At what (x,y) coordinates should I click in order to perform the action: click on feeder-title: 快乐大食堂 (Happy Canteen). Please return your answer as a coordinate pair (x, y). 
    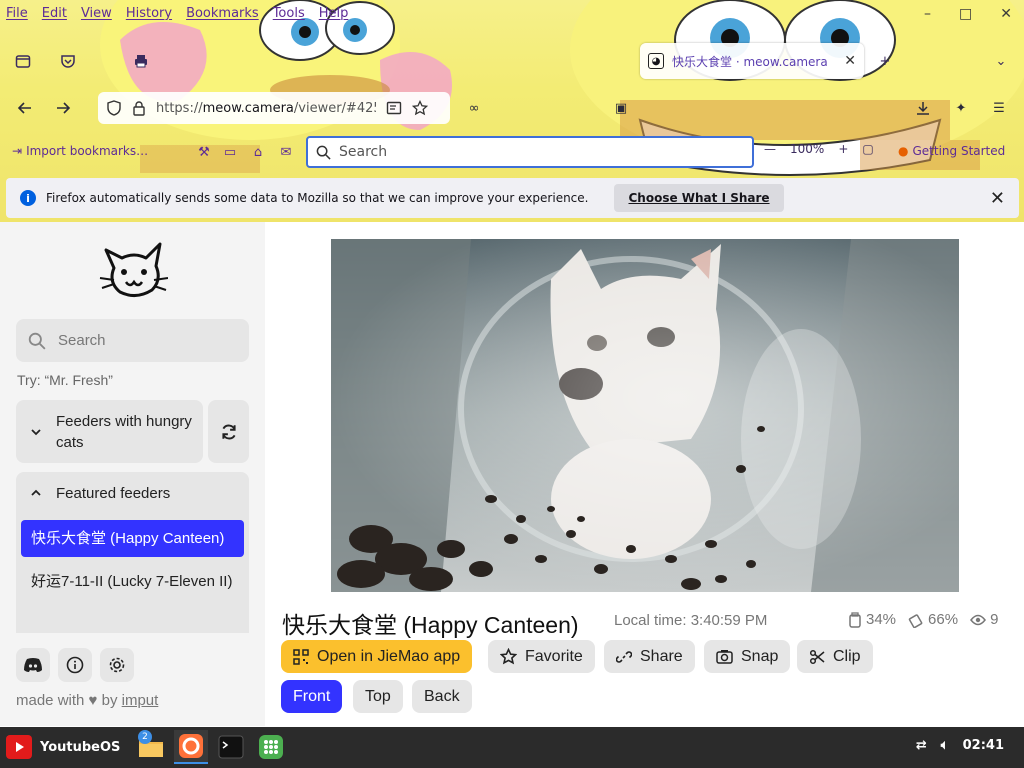
    Looking at the image, I should click on (430, 625).